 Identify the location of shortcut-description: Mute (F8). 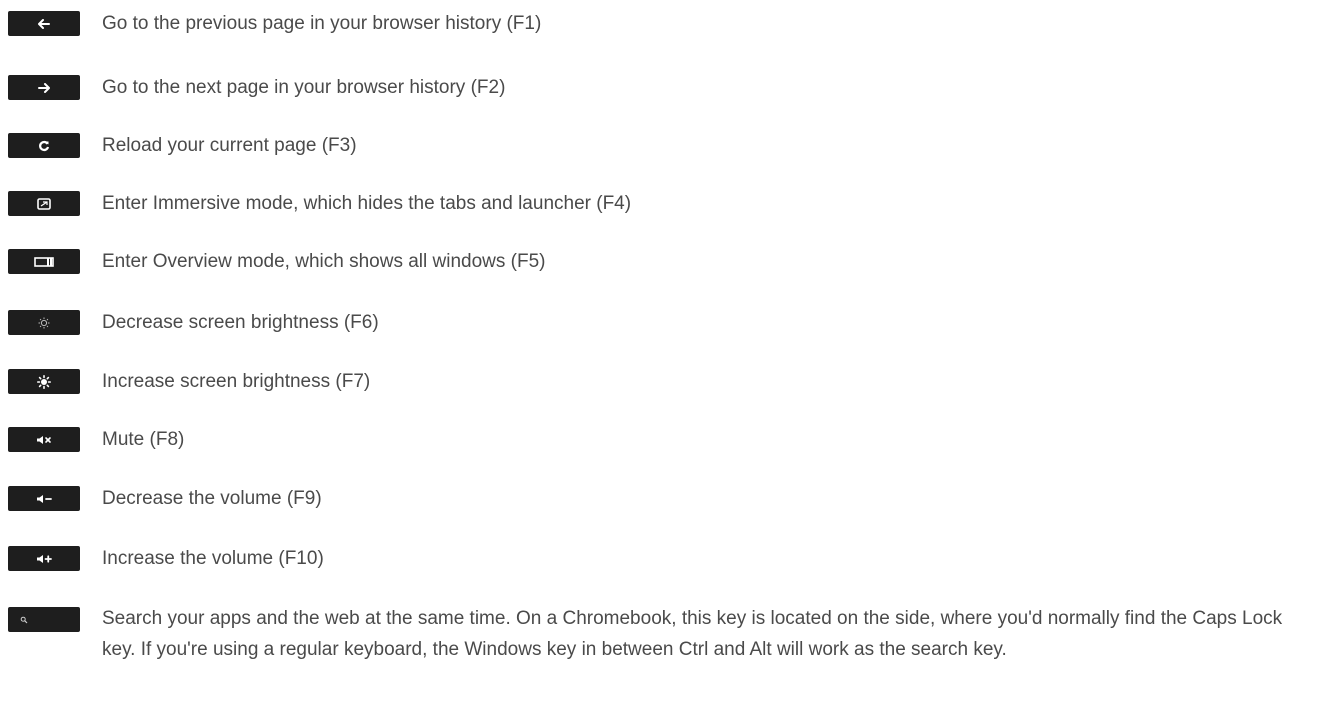
(143, 439).